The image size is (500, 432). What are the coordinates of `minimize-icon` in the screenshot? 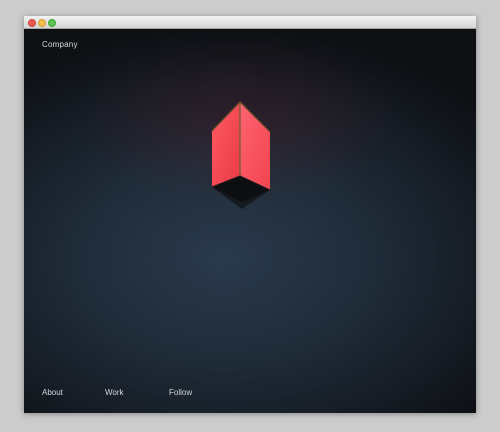 It's located at (42, 23).